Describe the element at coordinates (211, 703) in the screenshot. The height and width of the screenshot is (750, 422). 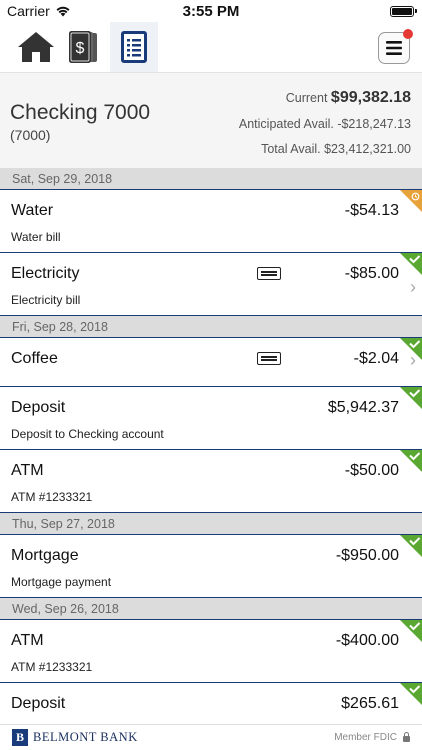
I see `transaction-row: Deposit $265.61` at that location.